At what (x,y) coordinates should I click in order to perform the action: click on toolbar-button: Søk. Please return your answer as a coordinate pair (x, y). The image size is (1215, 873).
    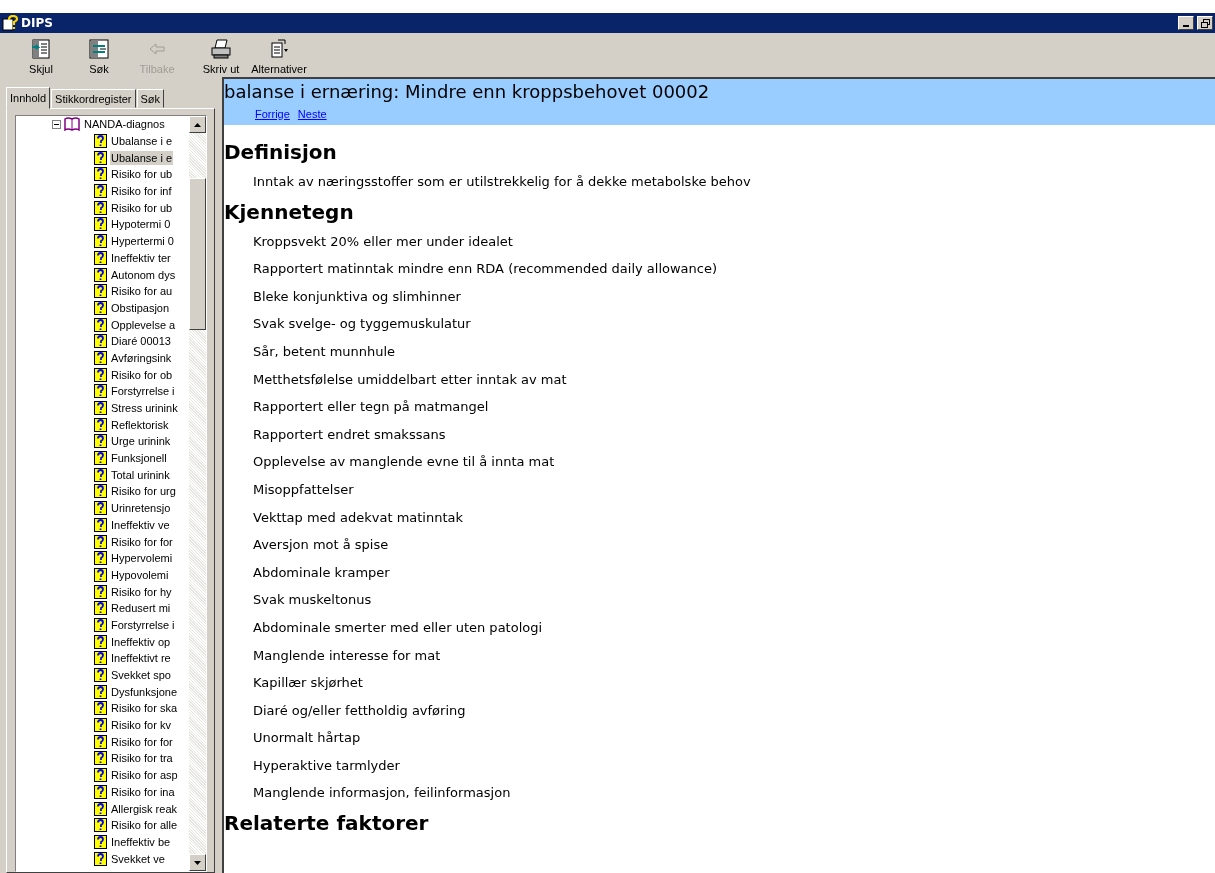
    Looking at the image, I should click on (99, 56).